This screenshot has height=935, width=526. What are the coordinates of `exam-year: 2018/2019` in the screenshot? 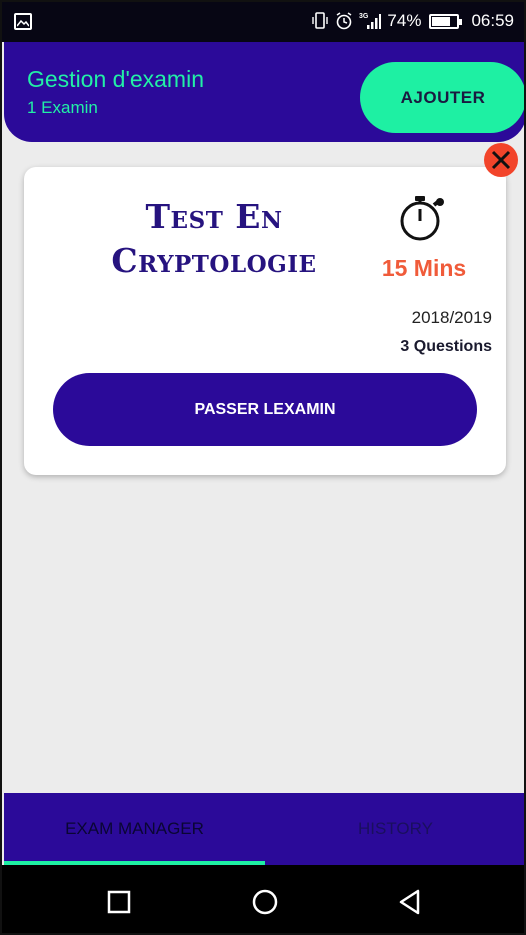 It's located at (451, 317).